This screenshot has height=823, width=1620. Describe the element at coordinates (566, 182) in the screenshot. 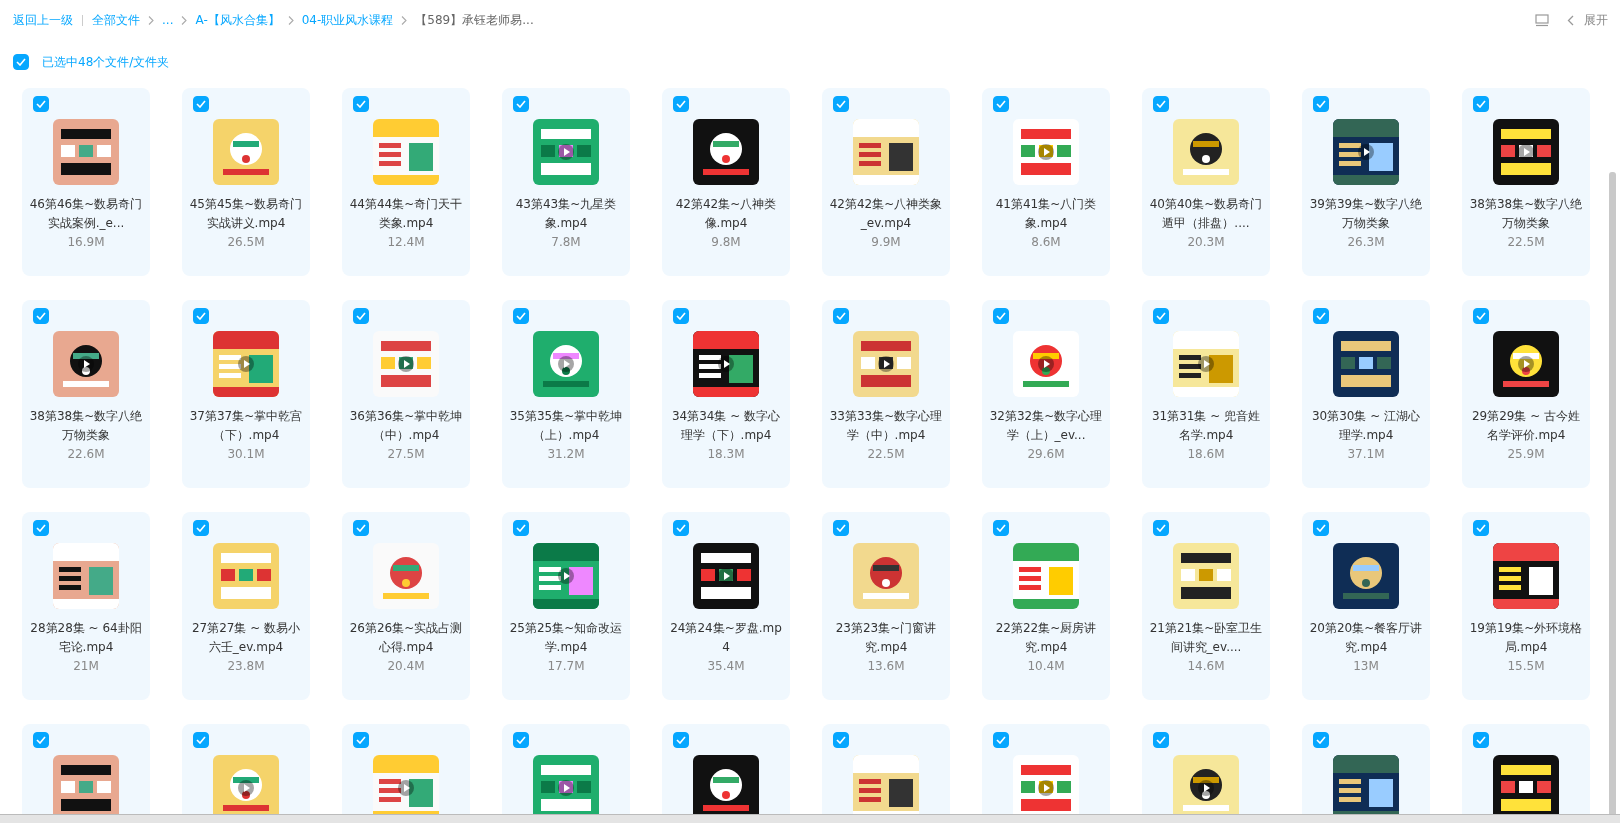

I see `file-card: 43第43集~九星类象.mp4 7.8M` at that location.